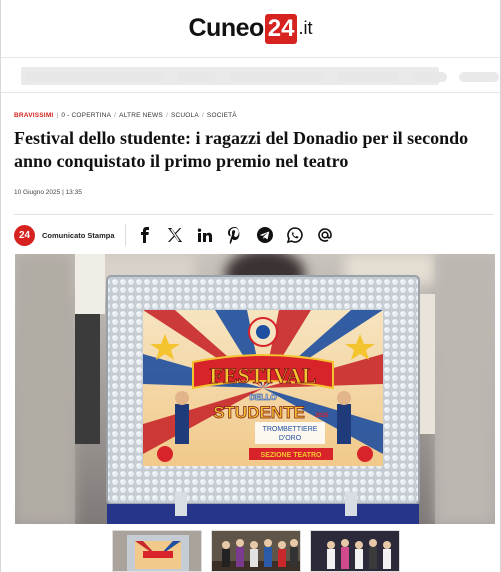 The width and height of the screenshot is (501, 572). Describe the element at coordinates (265, 235) in the screenshot. I see `telegram-icon` at that location.